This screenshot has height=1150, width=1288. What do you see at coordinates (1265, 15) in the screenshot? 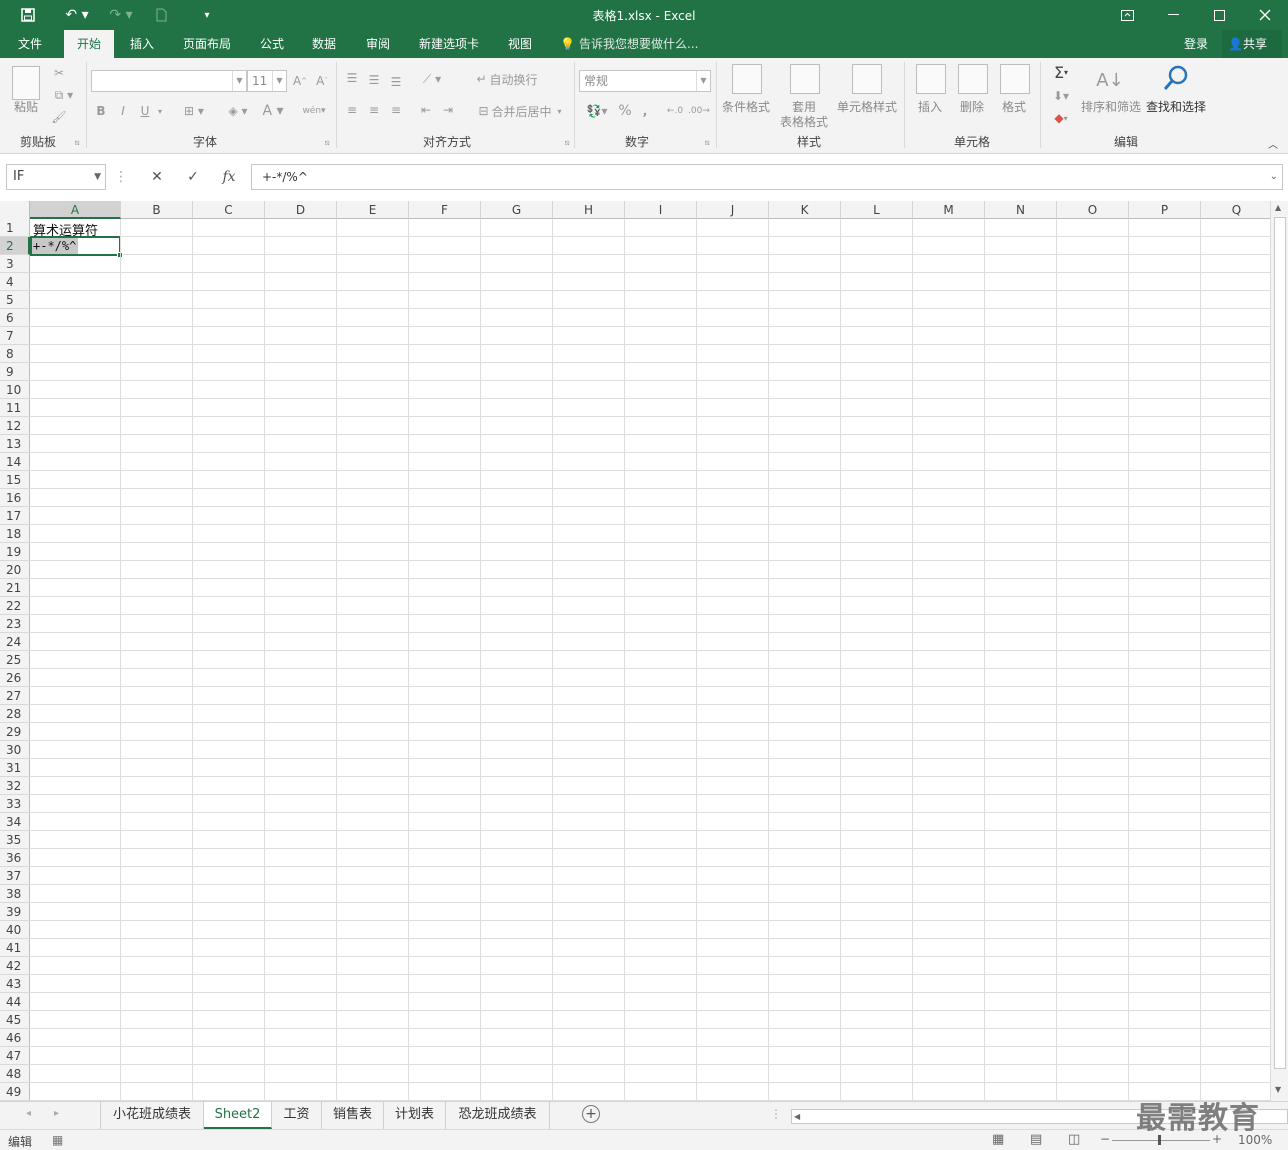
I see `close-icon` at bounding box center [1265, 15].